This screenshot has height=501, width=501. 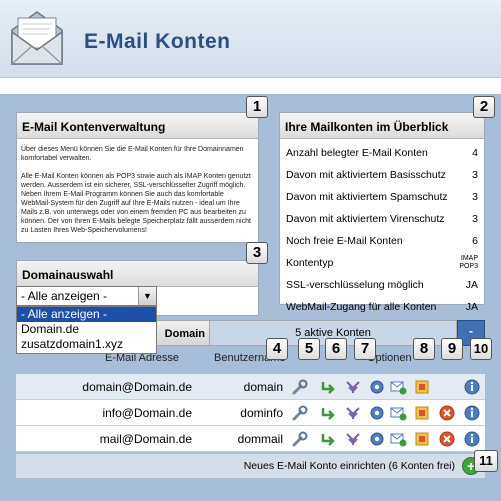 I want to click on overview-row: Anzahl belegter E-Mail Konten 4, so click(x=382, y=153).